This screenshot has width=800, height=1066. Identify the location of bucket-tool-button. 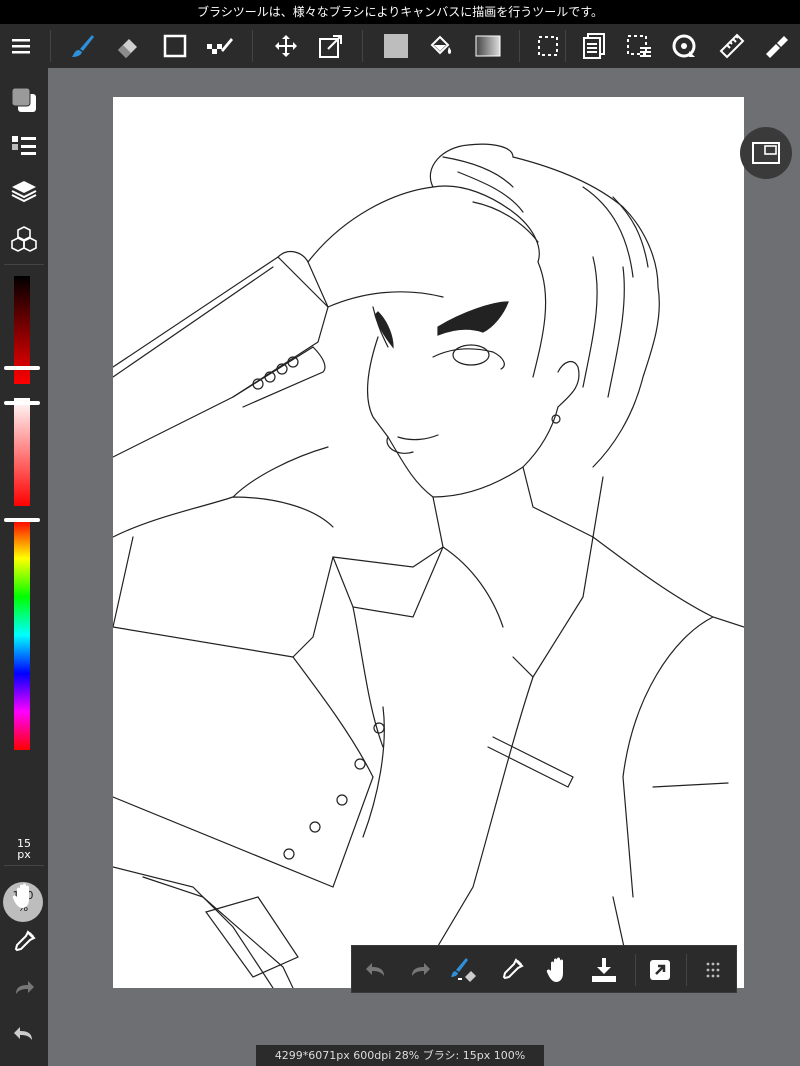
(441, 46).